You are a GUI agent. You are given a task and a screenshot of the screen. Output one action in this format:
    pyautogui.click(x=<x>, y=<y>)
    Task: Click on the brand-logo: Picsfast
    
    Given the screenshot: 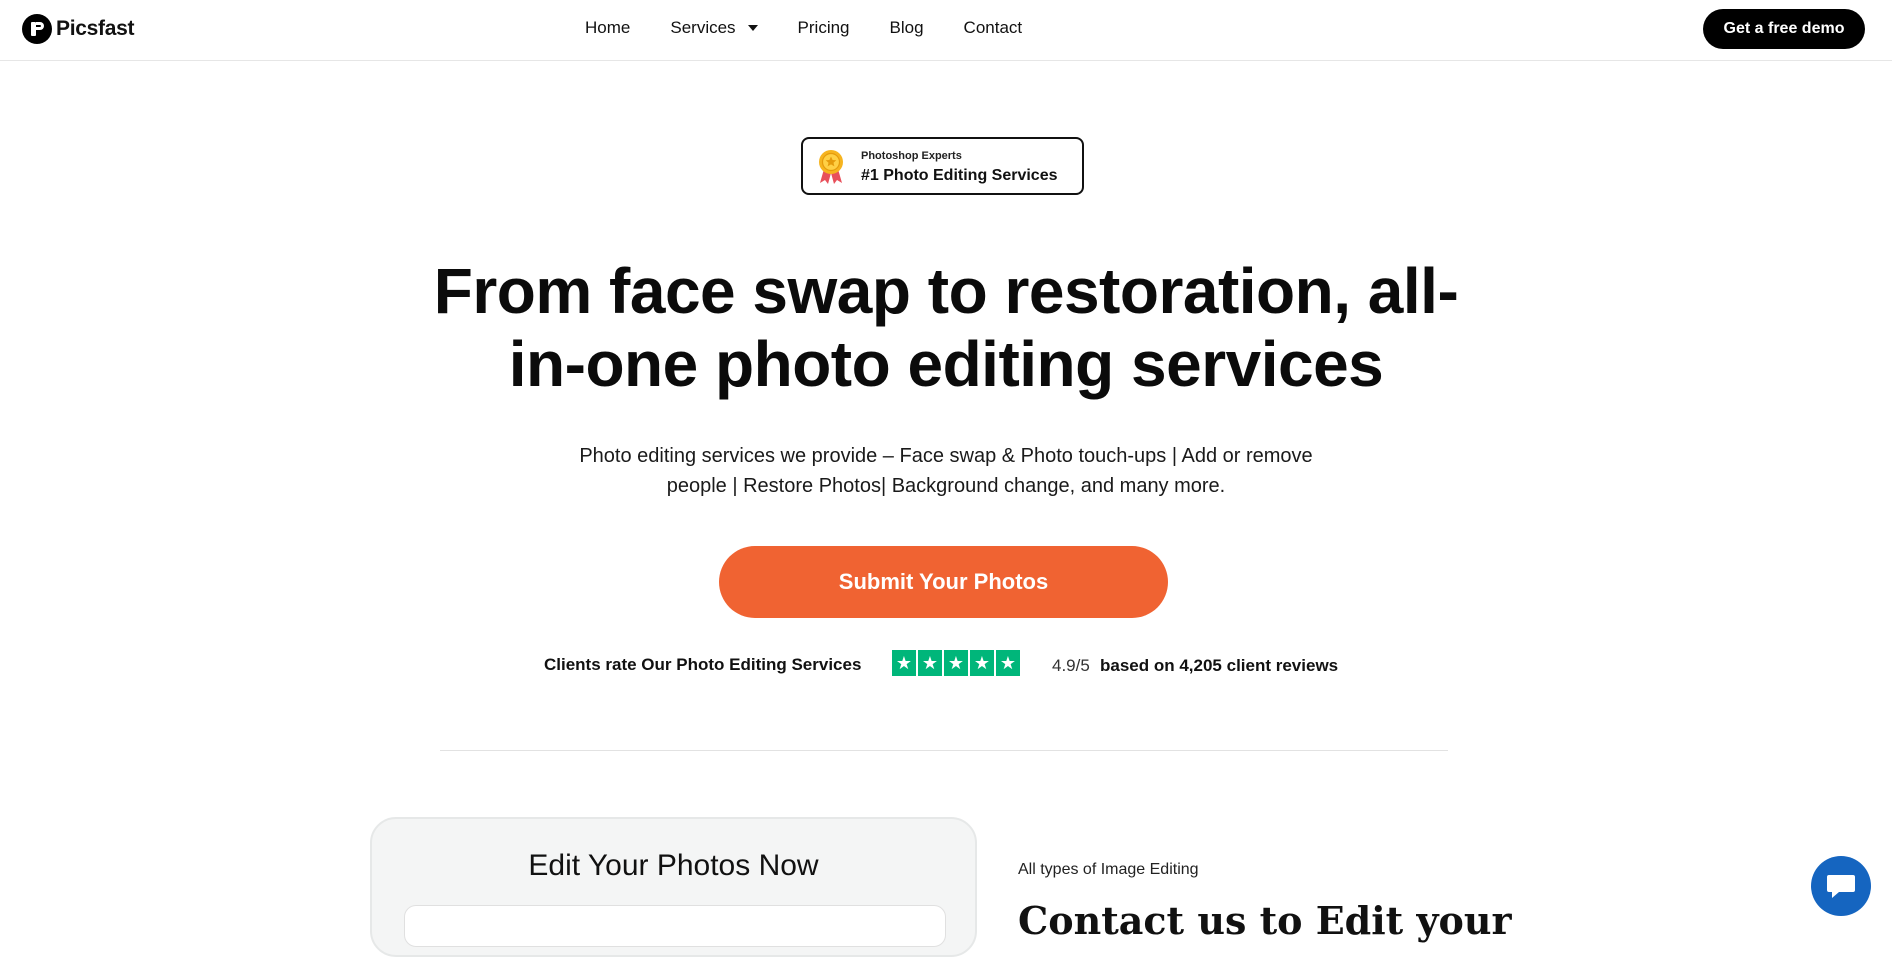 What is the action you would take?
    pyautogui.click(x=78, y=29)
    